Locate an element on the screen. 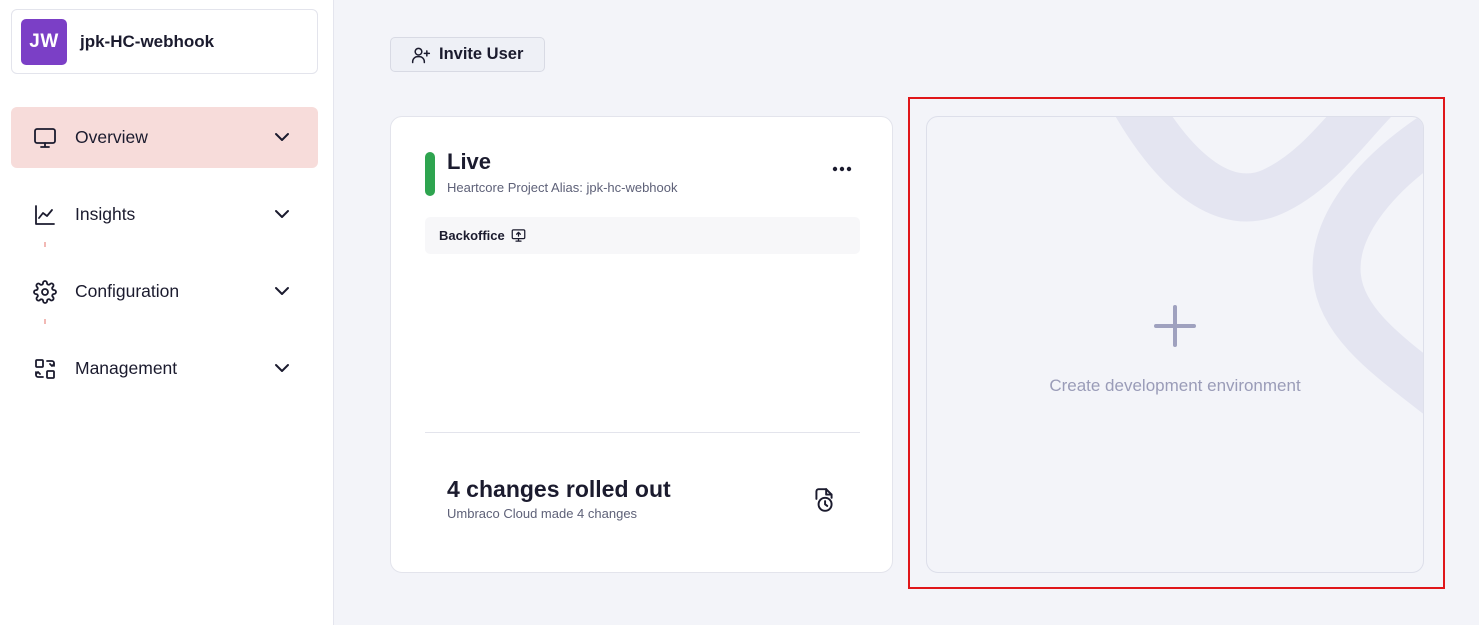  sidebar-item-configuration: Configuration is located at coordinates (164, 291).